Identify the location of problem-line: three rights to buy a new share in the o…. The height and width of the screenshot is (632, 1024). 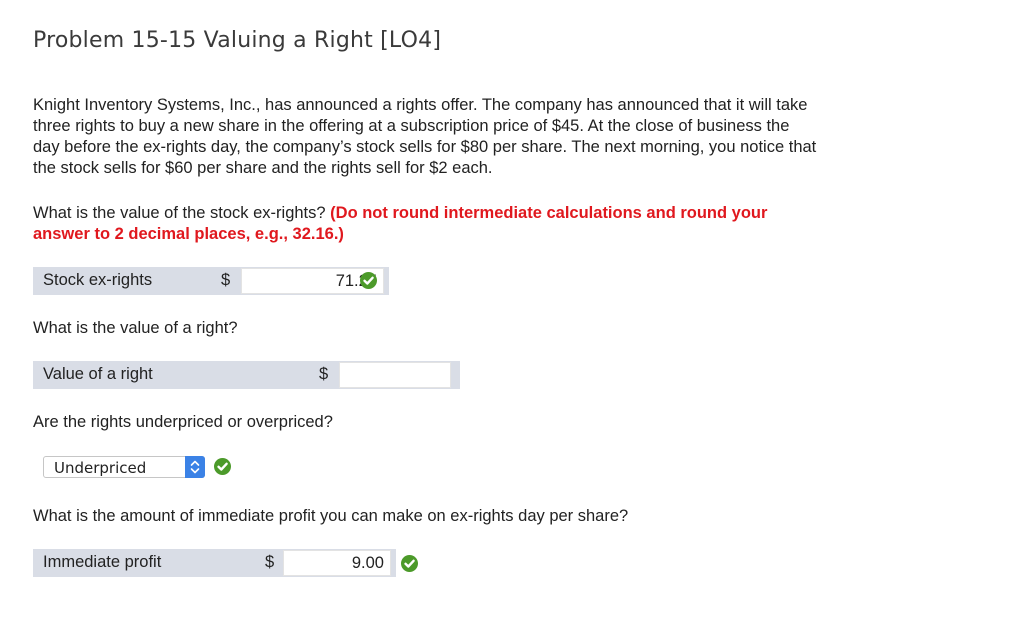
(411, 126).